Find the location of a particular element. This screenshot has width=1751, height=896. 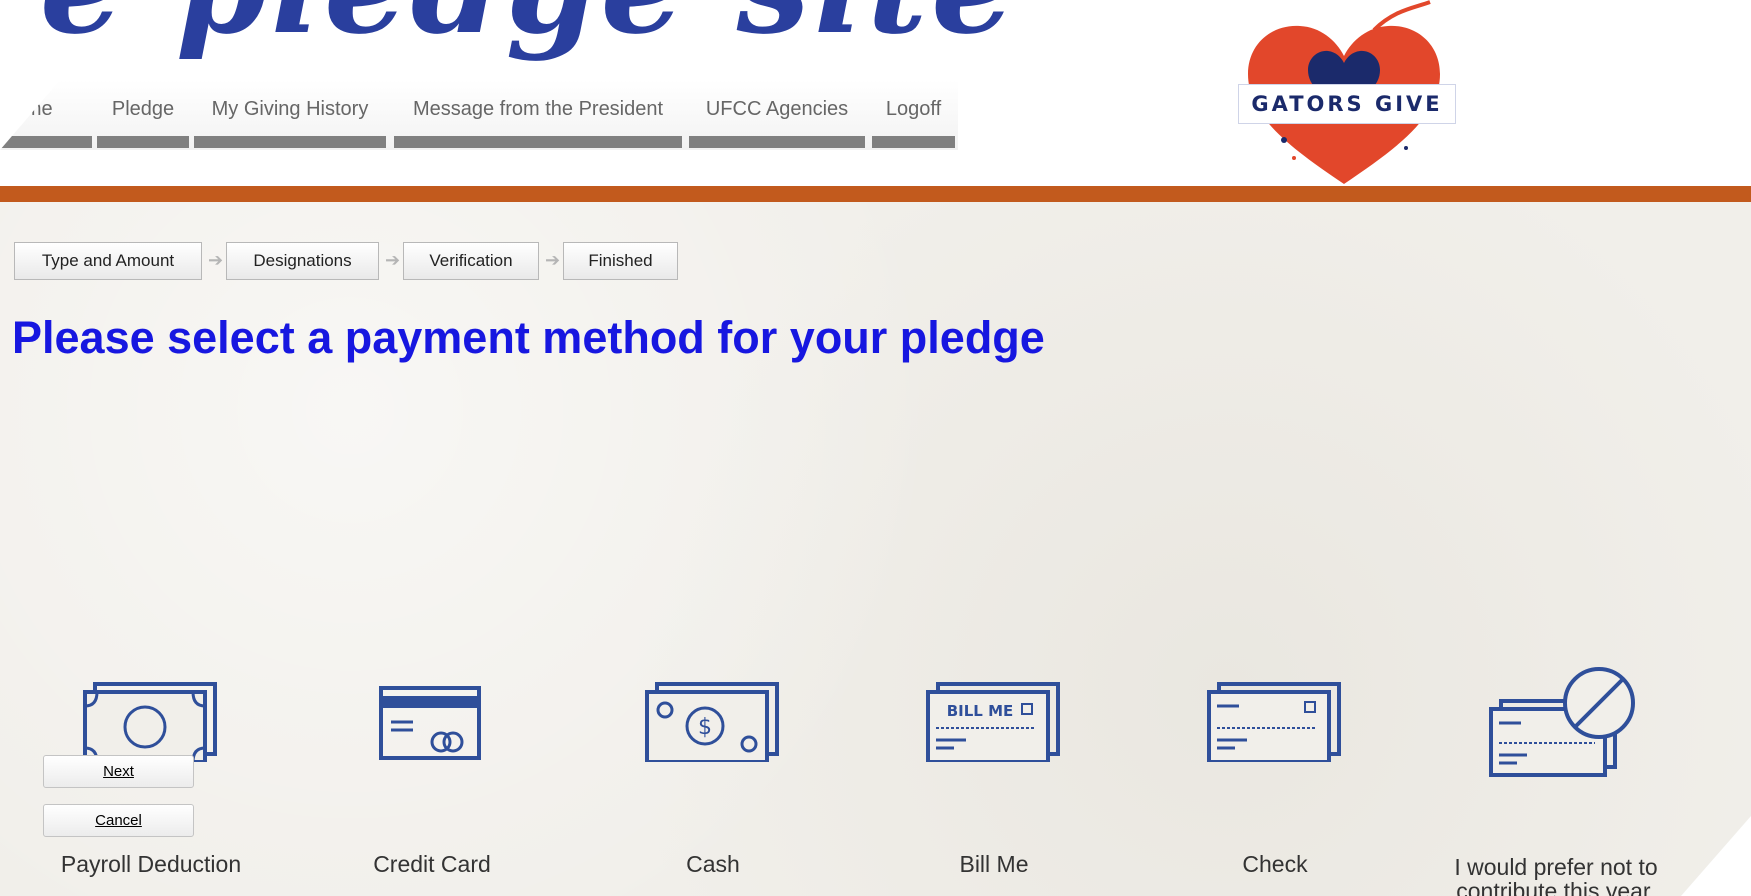

option-label: Payroll Deduction is located at coordinates (151, 864).